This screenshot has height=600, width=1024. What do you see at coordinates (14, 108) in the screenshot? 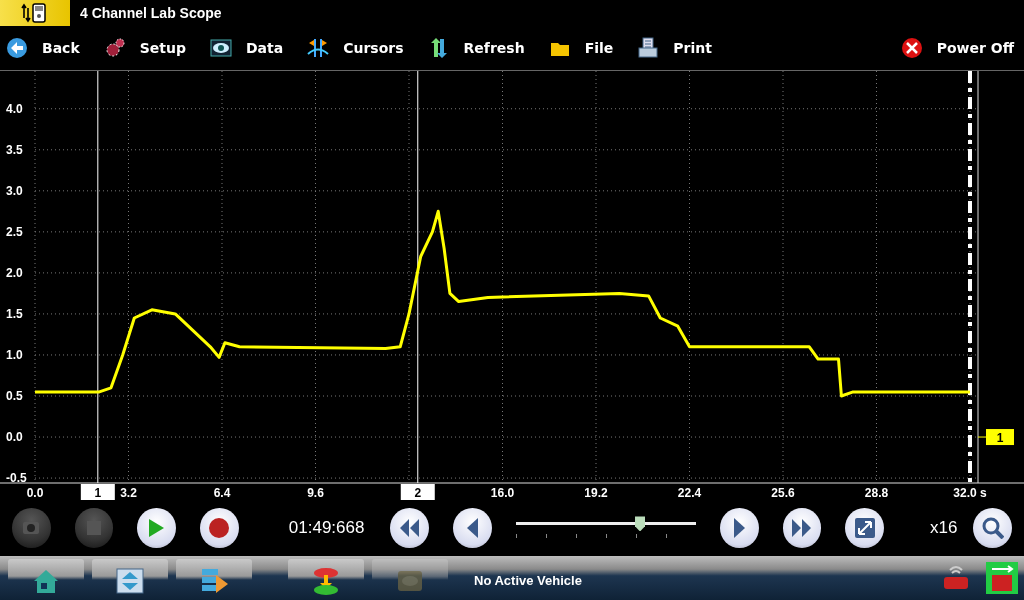
I see `y-axis-label: 4.0` at bounding box center [14, 108].